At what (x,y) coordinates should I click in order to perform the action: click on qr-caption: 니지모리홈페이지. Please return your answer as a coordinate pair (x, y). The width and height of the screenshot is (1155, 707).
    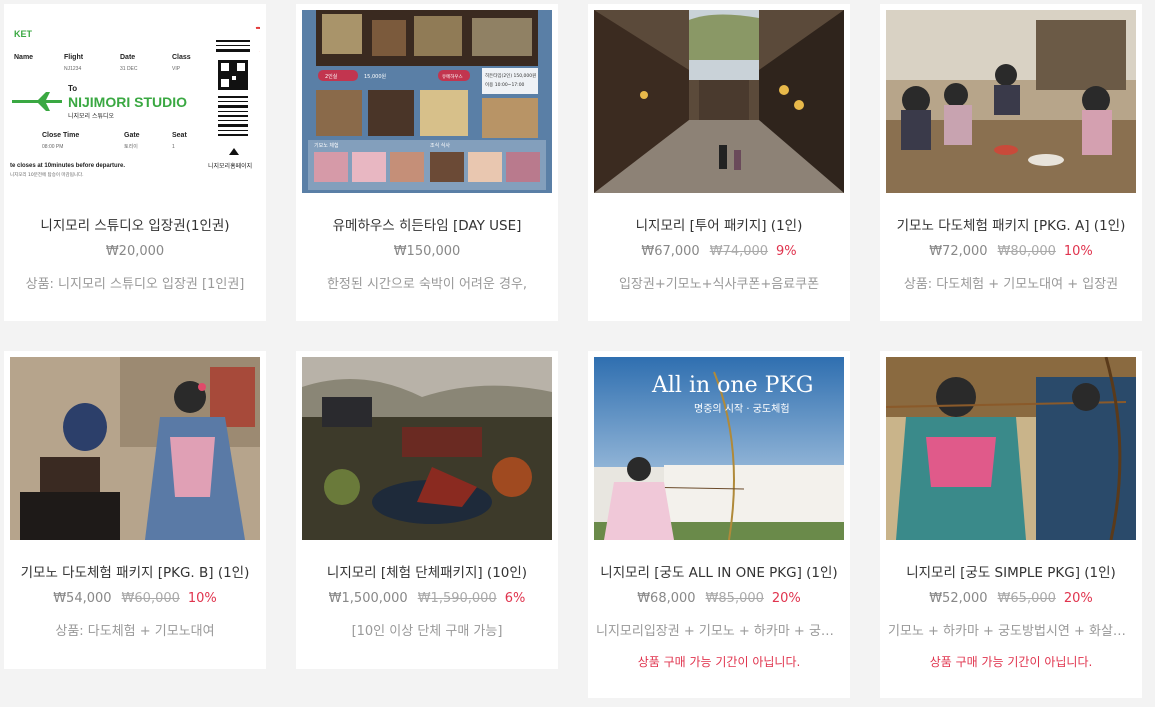
    Looking at the image, I should click on (230, 166).